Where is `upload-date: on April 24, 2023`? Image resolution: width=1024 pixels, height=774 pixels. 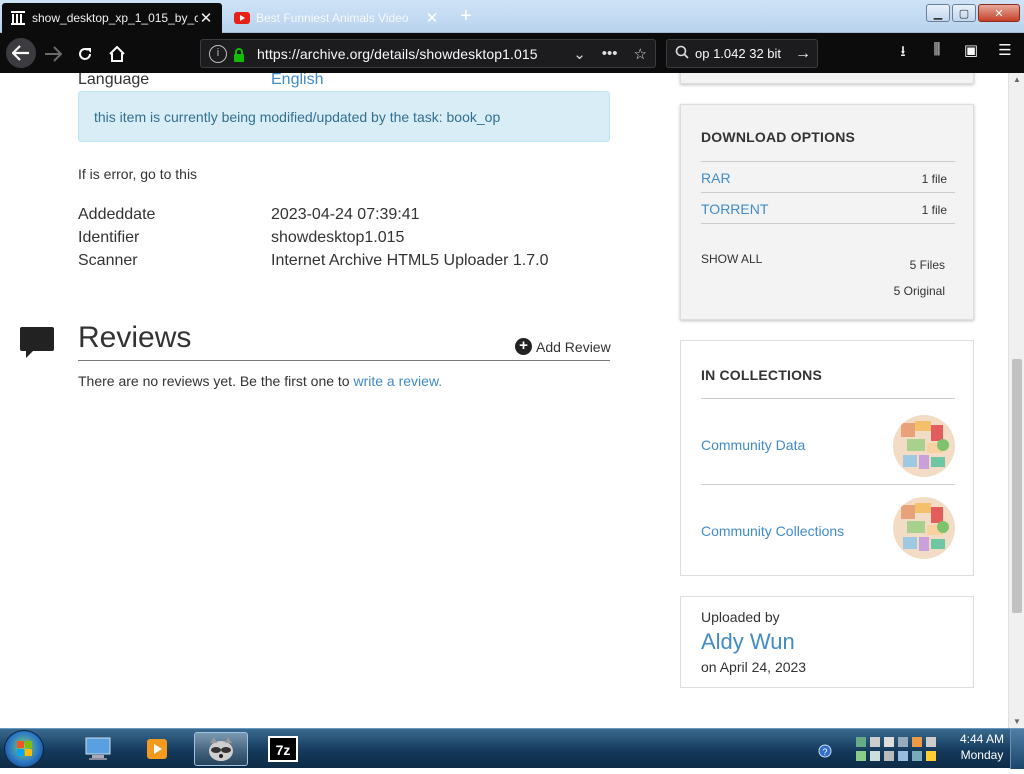
upload-date: on April 24, 2023 is located at coordinates (754, 667).